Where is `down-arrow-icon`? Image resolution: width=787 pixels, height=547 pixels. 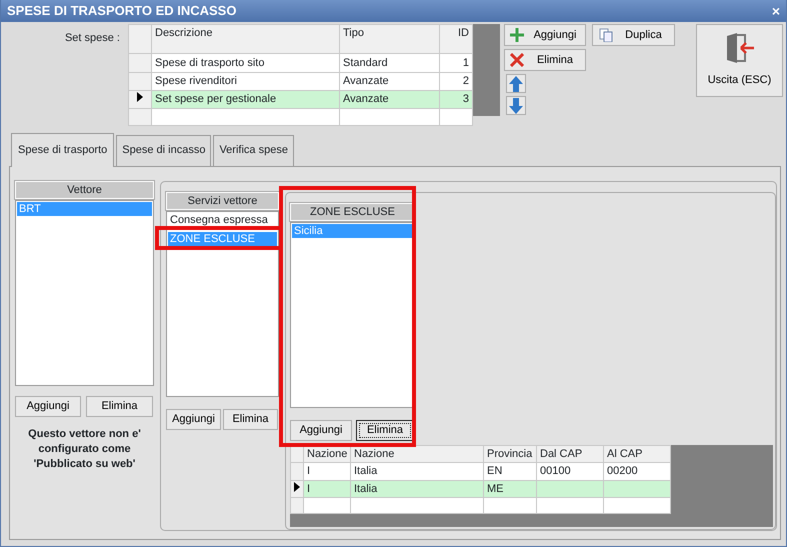
down-arrow-icon is located at coordinates (516, 106).